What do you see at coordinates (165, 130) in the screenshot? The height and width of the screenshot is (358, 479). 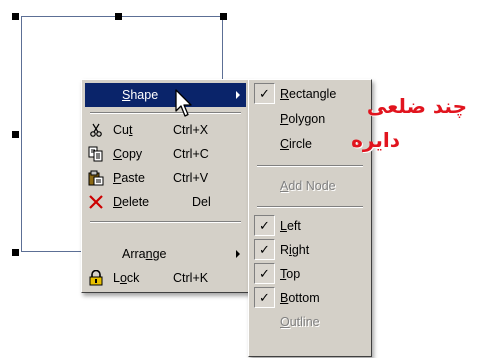 I see `menu-item-cut: Cut Ctrl+X` at bounding box center [165, 130].